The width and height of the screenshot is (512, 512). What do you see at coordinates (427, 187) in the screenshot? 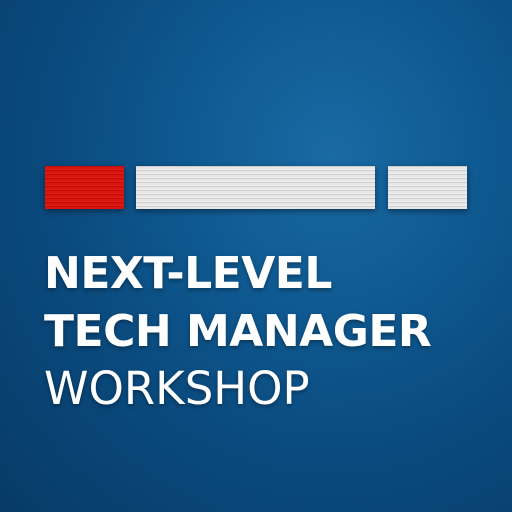
I see `gray-short-bar` at bounding box center [427, 187].